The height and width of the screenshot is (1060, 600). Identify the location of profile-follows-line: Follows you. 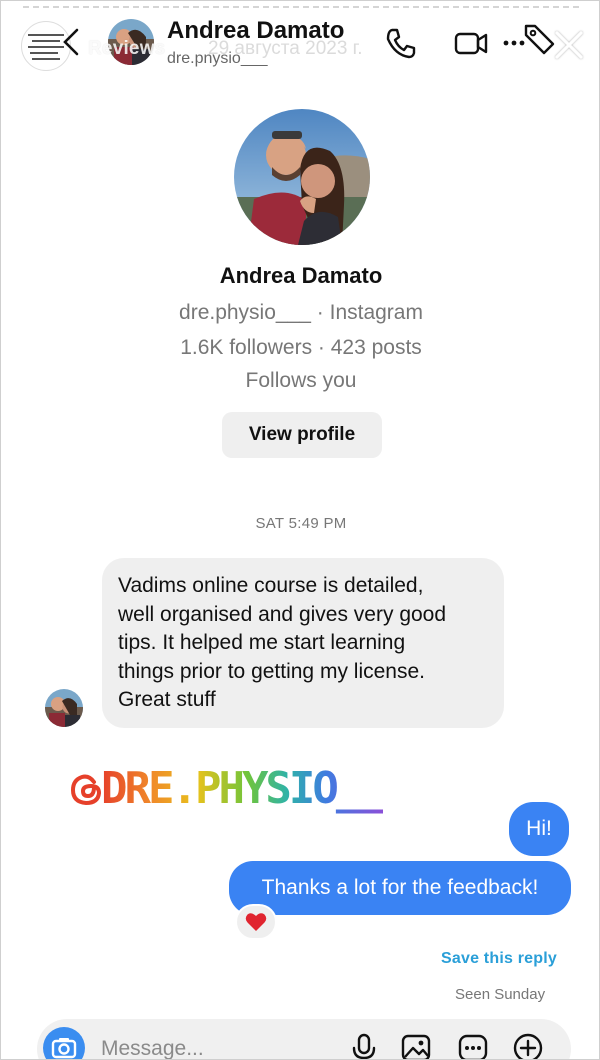
(301, 380).